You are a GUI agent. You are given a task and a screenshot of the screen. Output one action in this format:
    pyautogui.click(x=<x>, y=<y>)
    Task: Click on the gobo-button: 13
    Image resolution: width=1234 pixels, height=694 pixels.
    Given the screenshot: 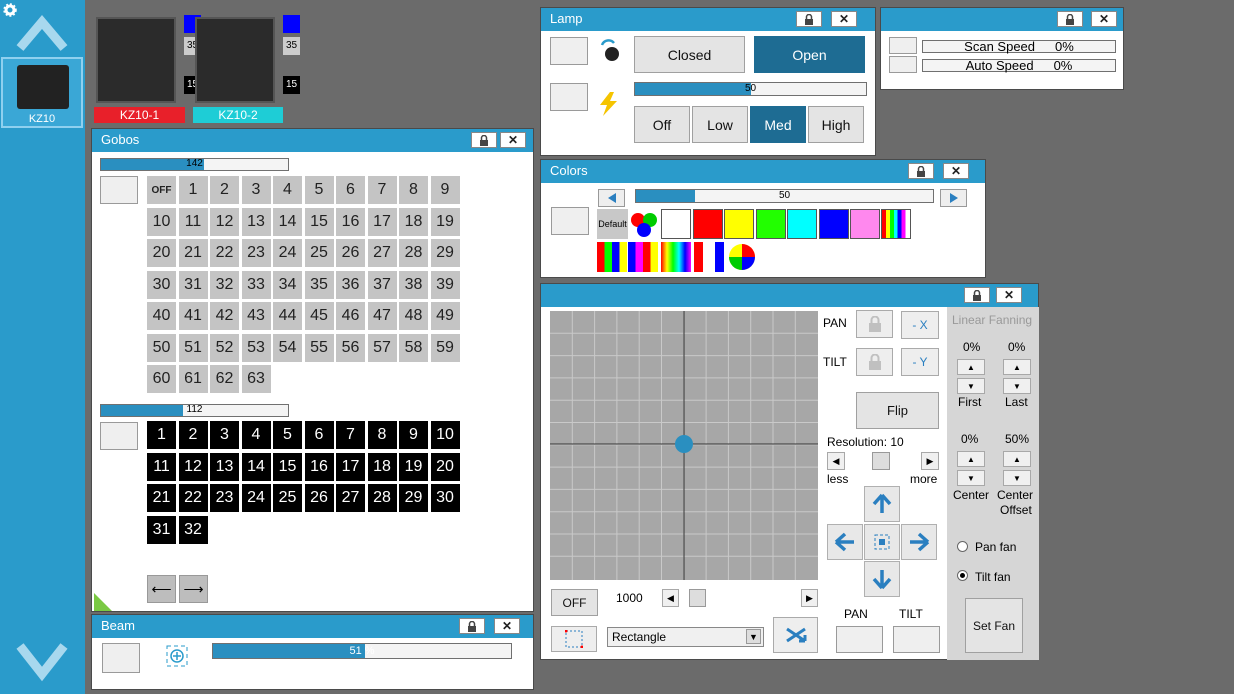 What is the action you would take?
    pyautogui.click(x=224, y=466)
    